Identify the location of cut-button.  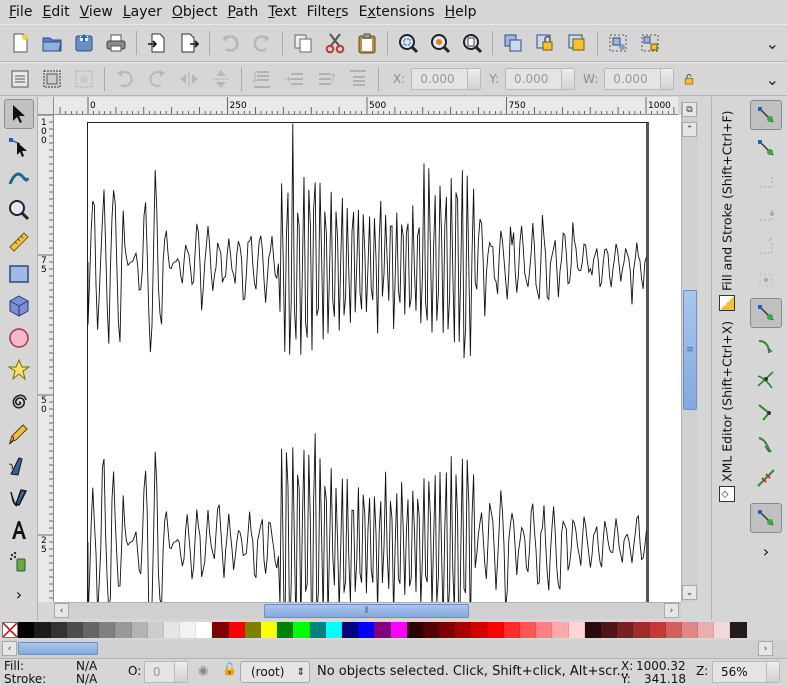
(335, 43).